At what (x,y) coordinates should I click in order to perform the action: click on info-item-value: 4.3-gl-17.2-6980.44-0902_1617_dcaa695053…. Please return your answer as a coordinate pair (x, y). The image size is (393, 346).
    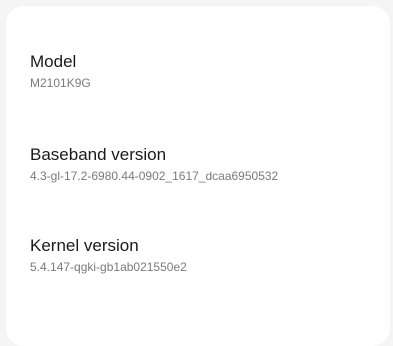
    Looking at the image, I should click on (154, 176).